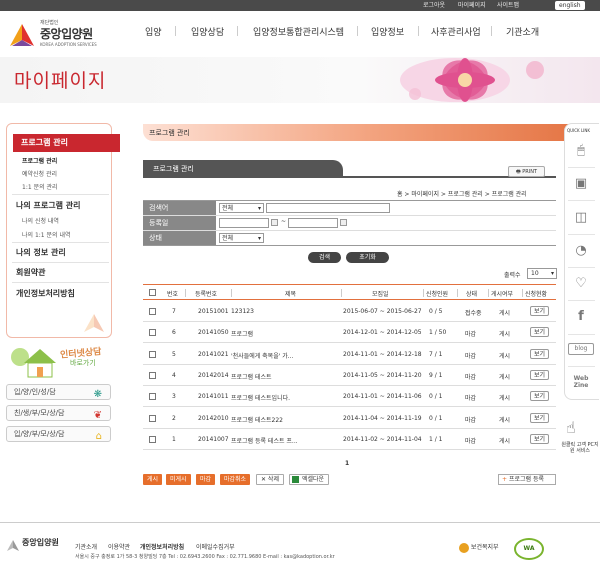 The height and width of the screenshot is (565, 600). Describe the element at coordinates (251, 376) in the screenshot. I see `row-title: 프로그램 테스트` at that location.